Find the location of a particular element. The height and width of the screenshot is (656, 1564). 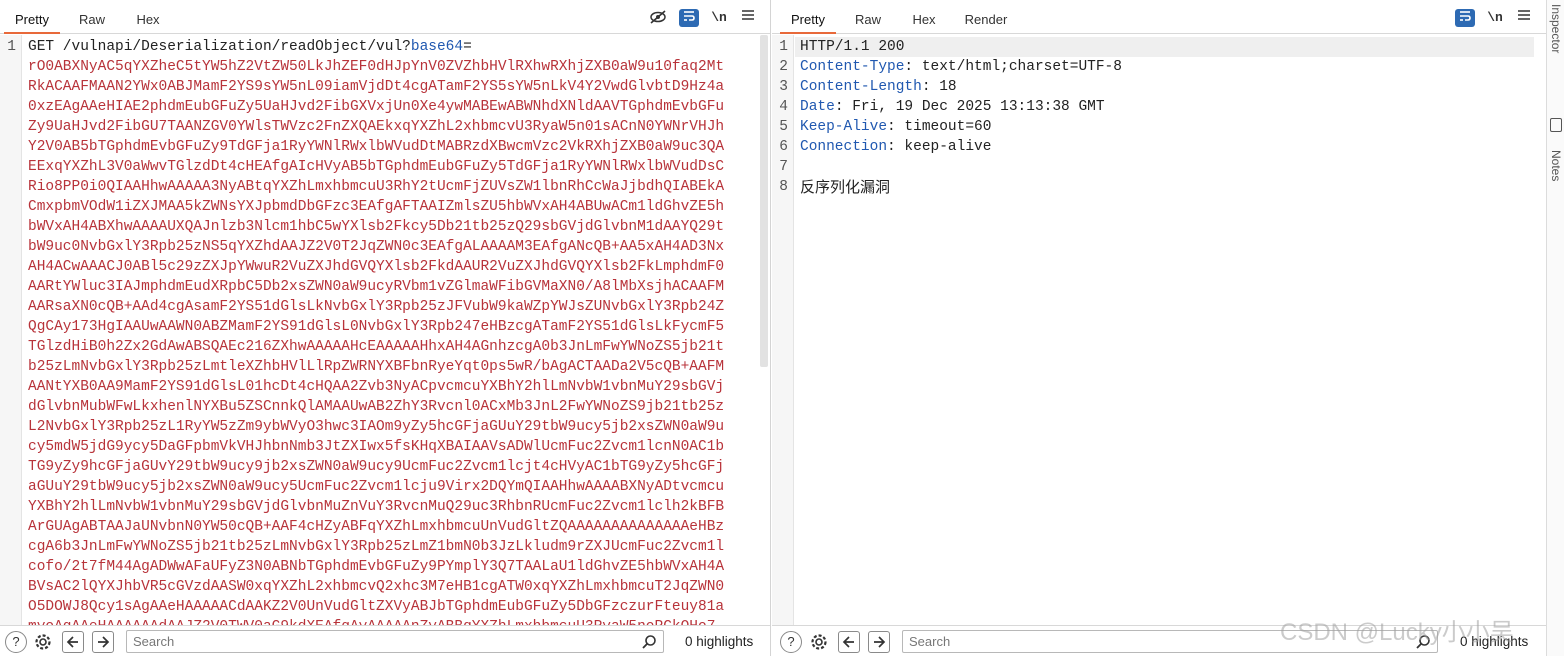

header-name: Content-Length is located at coordinates (861, 87).